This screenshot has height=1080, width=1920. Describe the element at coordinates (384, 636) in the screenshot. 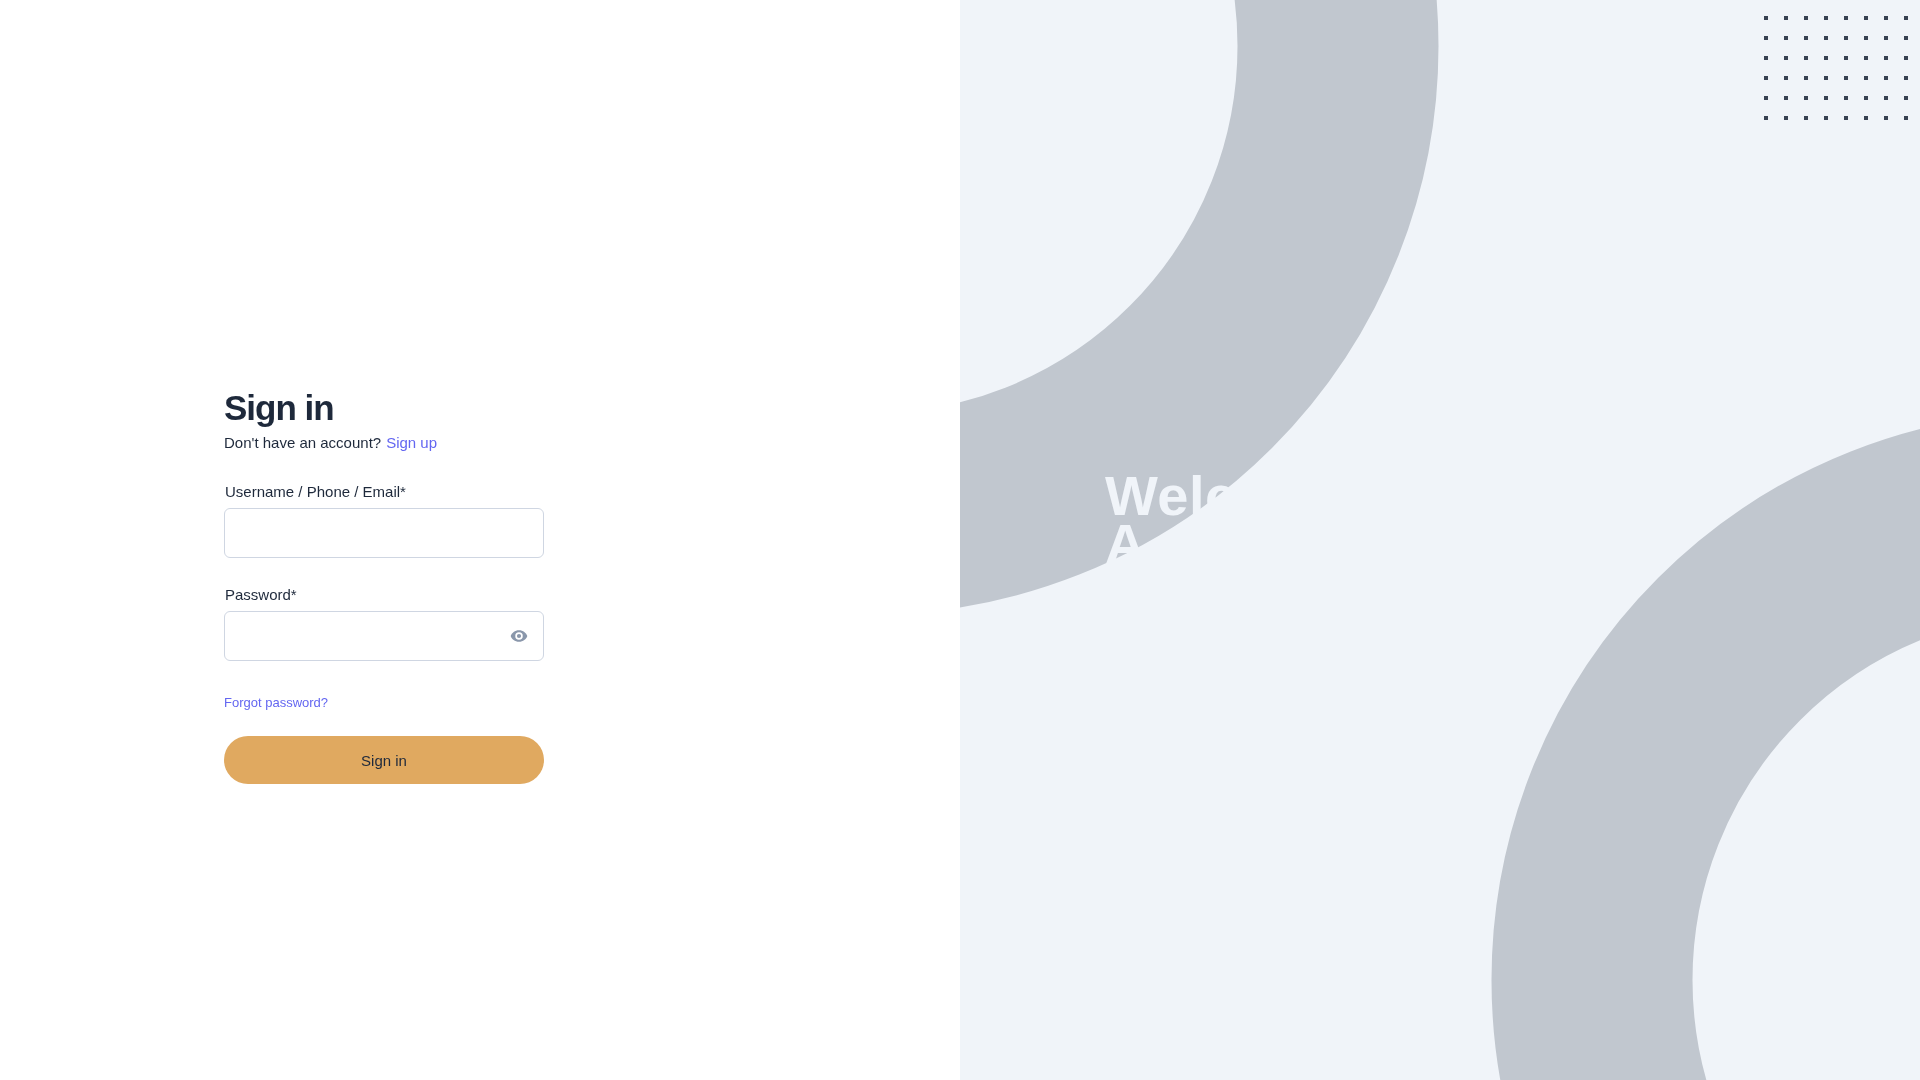

I see `password-field` at that location.